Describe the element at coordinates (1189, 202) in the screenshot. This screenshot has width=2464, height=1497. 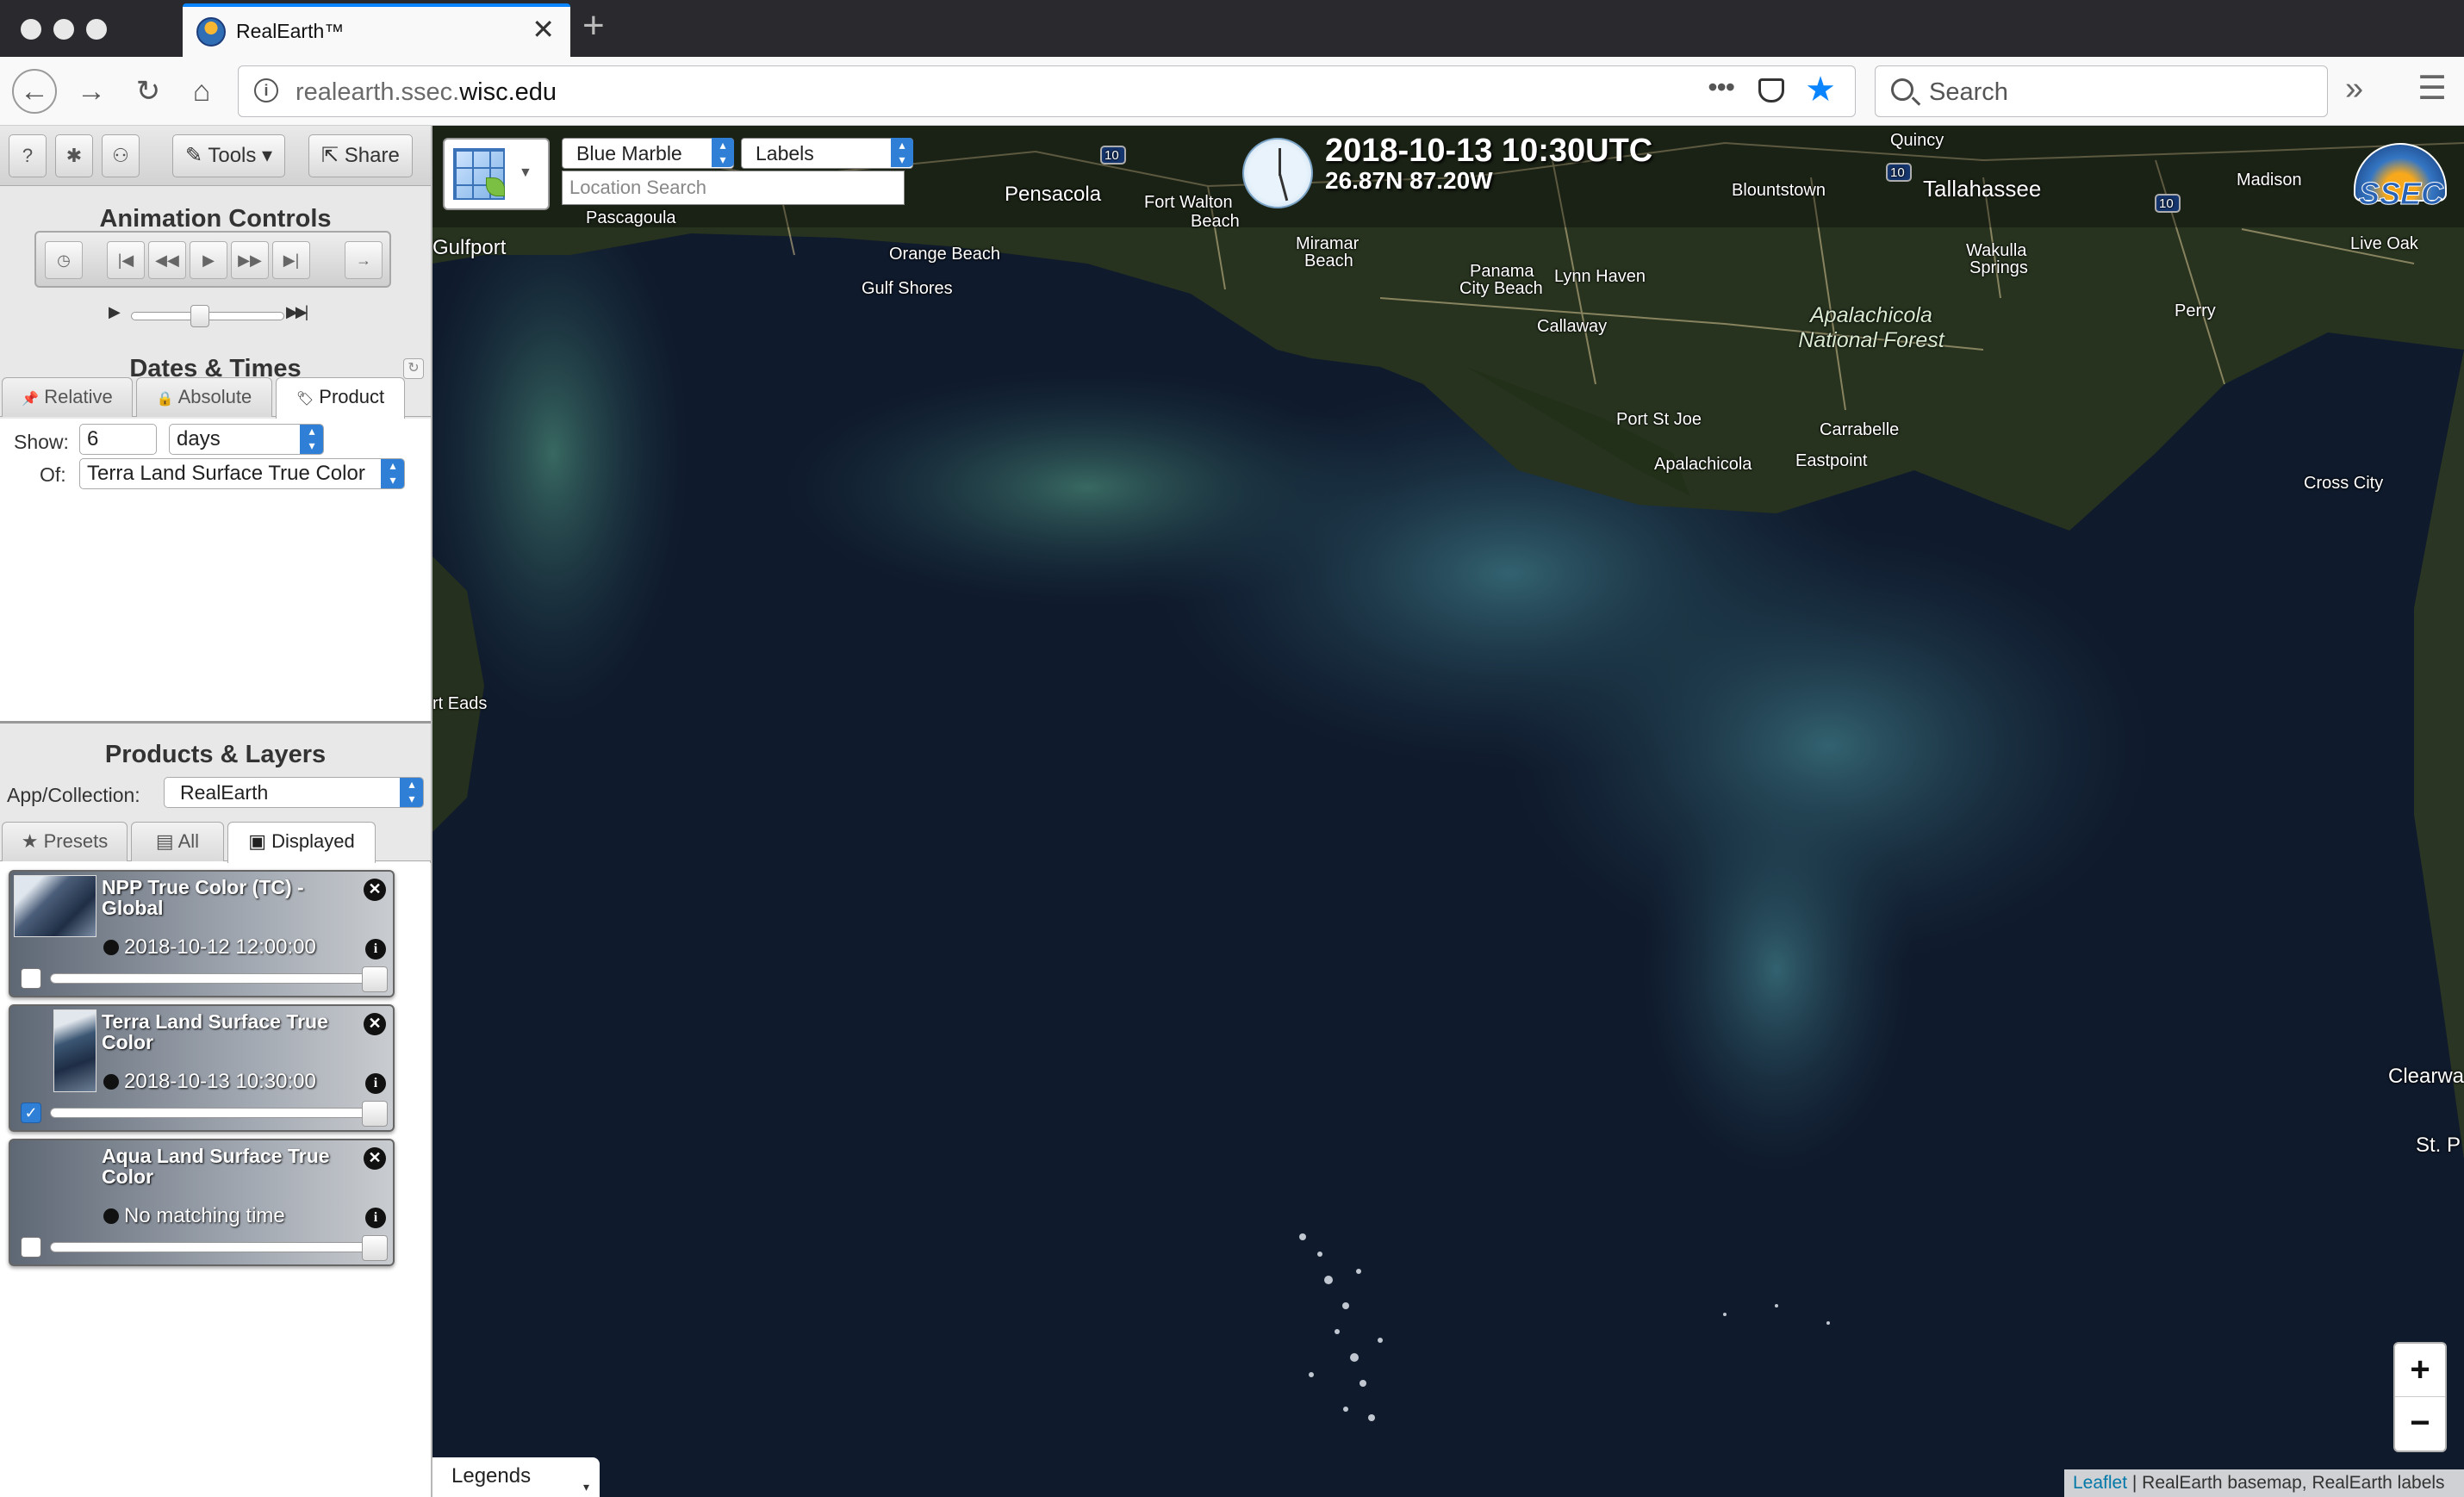
I see `place-label: Fort Walton` at that location.